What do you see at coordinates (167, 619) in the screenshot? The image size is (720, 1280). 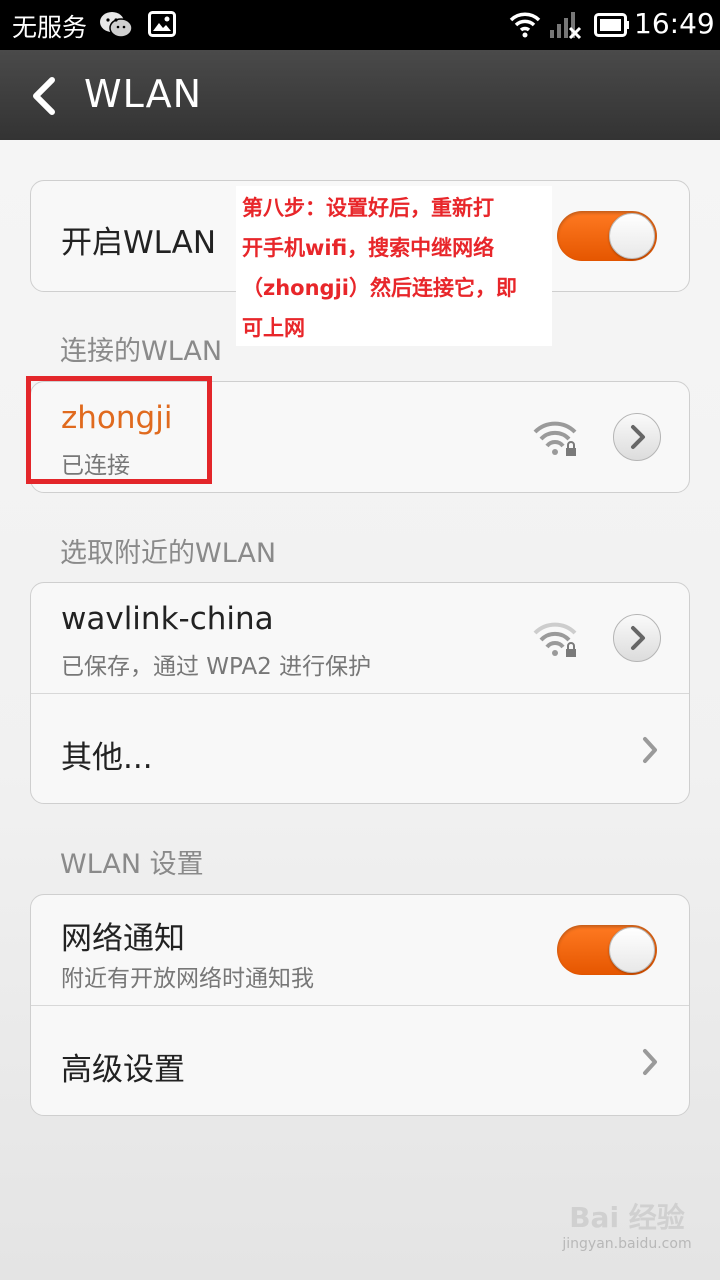 I see `nearby-ssid: wavlink-china` at bounding box center [167, 619].